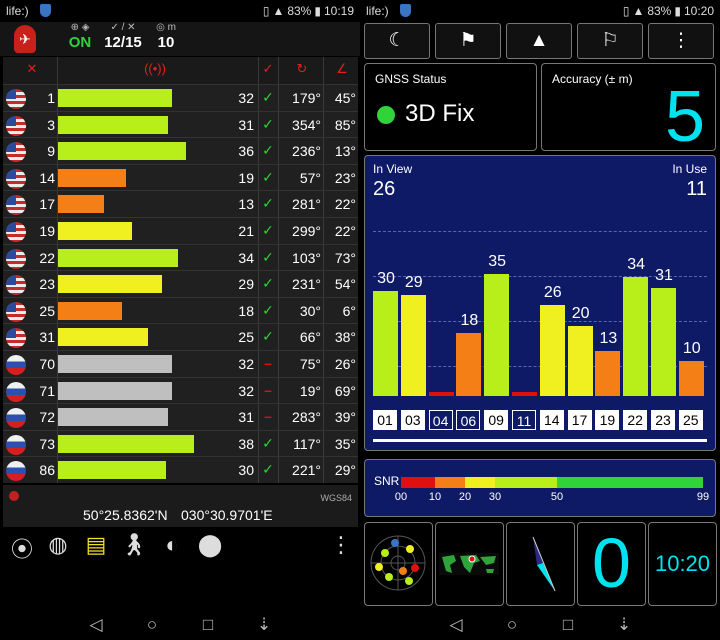 The height and width of the screenshot is (640, 720). What do you see at coordinates (540, 564) in the screenshot?
I see `compass-tile` at bounding box center [540, 564].